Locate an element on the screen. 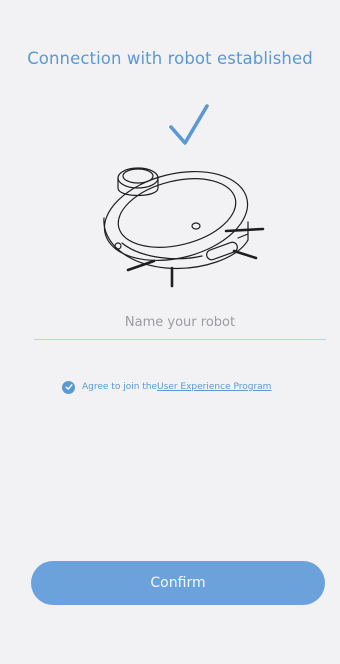  agreement-checkbox is located at coordinates (68, 387).